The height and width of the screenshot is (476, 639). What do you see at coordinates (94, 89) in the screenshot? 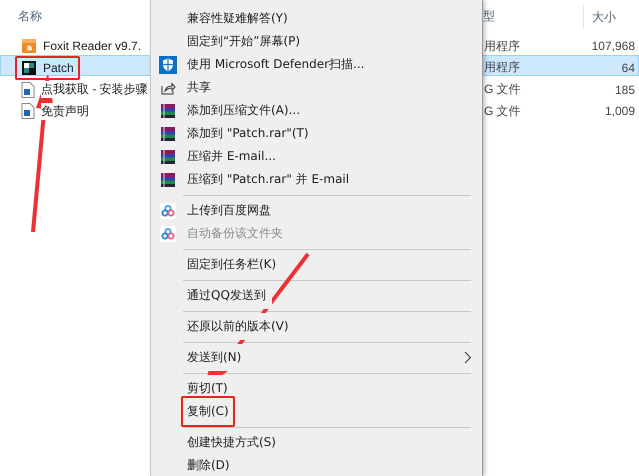
I see `file-name: 点我获取 - 安装步骤` at bounding box center [94, 89].